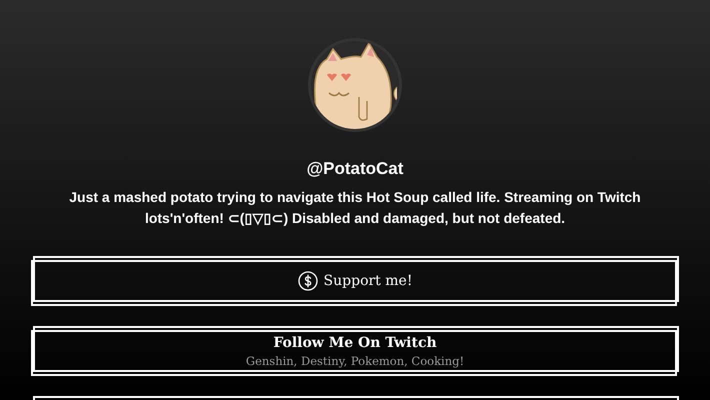  Describe the element at coordinates (355, 351) in the screenshot. I see `link-button: Follow Me On Twitch Genshin, Destiny, Pokemon, Cooking!` at that location.